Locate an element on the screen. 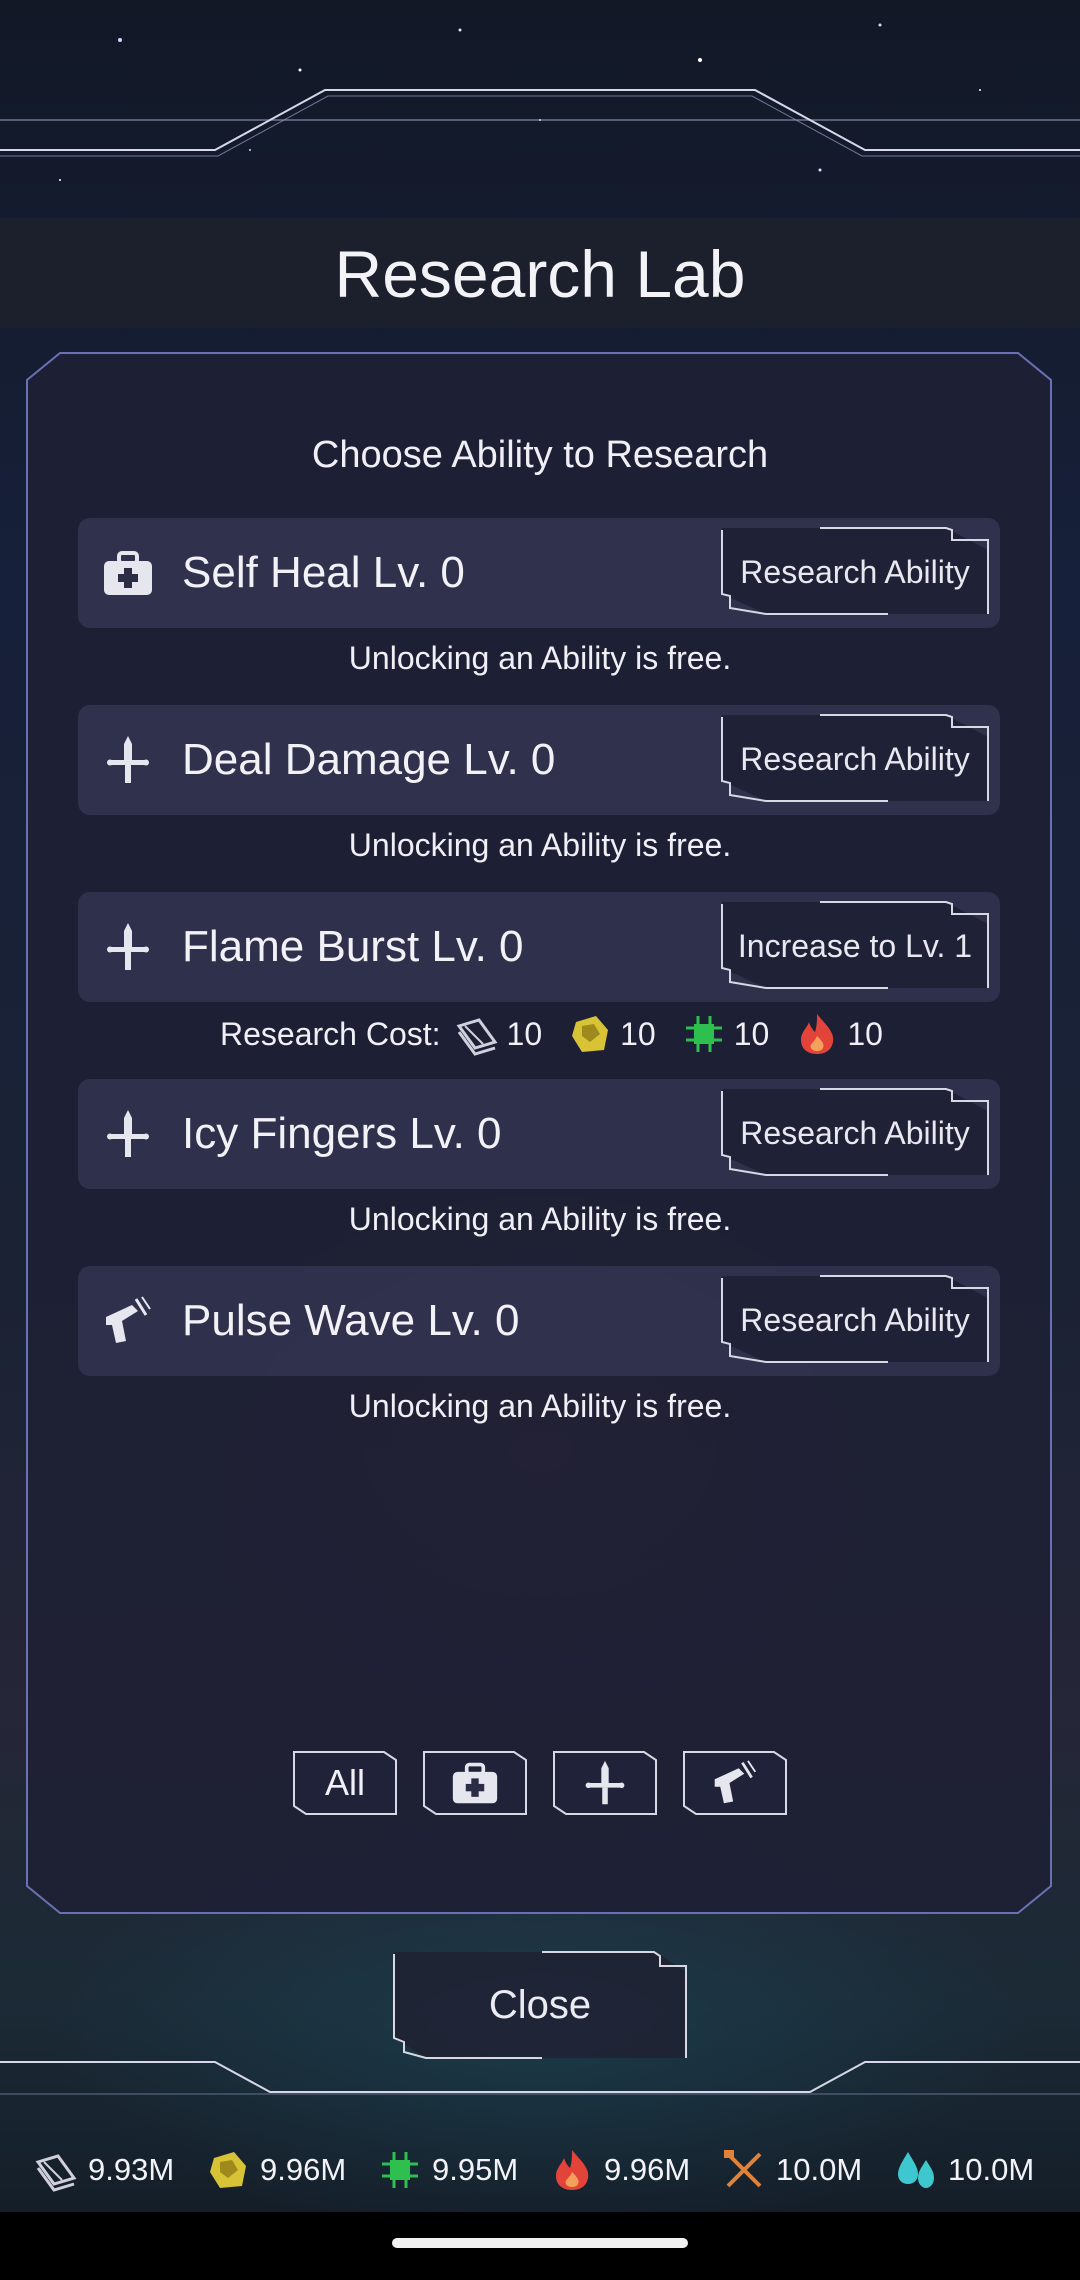  resource-water: 10.0M is located at coordinates (964, 2170).